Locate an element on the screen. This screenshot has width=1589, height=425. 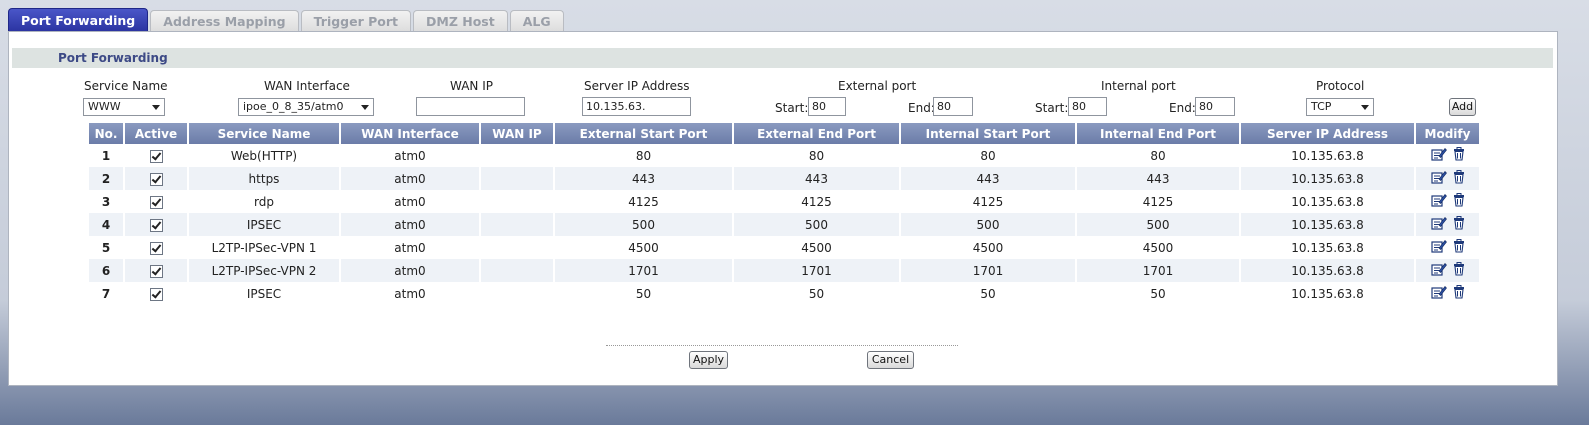
external-end-input: 80 is located at coordinates (953, 106).